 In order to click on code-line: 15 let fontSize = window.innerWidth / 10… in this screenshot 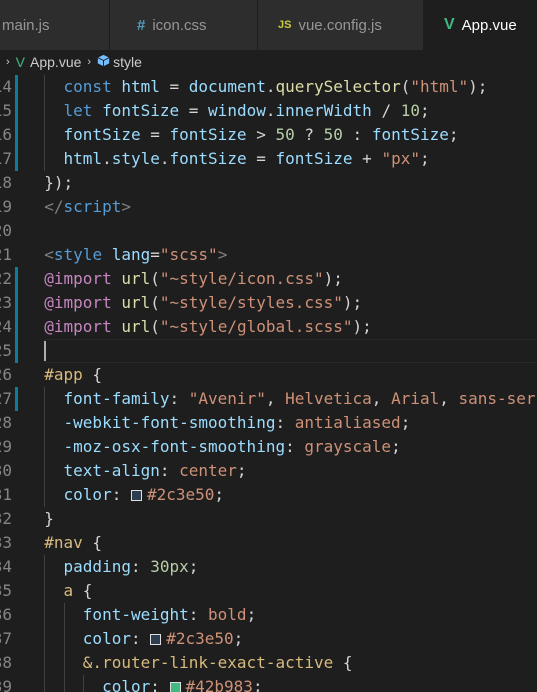, I will do `click(268, 111)`.